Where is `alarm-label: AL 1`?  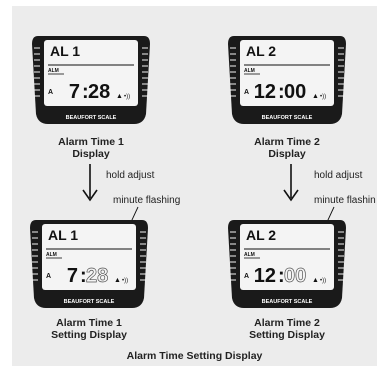 alarm-label: AL 1 is located at coordinates (63, 235).